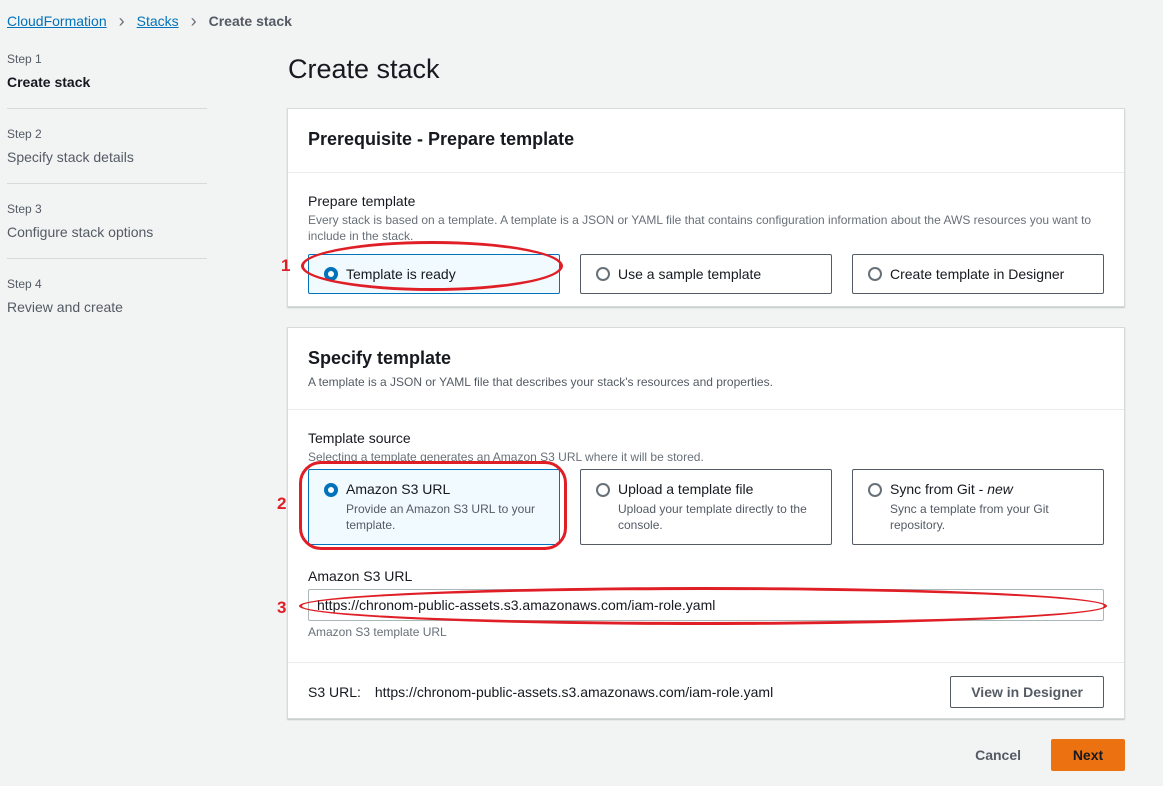 This screenshot has height=786, width=1163. I want to click on step-label: Specify stack details, so click(70, 157).